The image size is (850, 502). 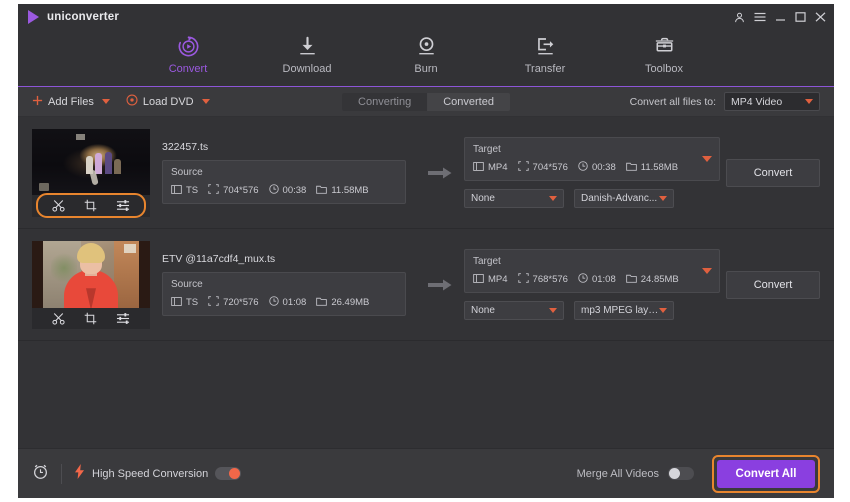 I want to click on converting-converted-tabs: Converting Converted, so click(x=426, y=101).